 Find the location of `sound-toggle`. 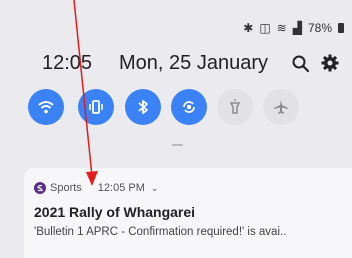

sound-toggle is located at coordinates (96, 107).